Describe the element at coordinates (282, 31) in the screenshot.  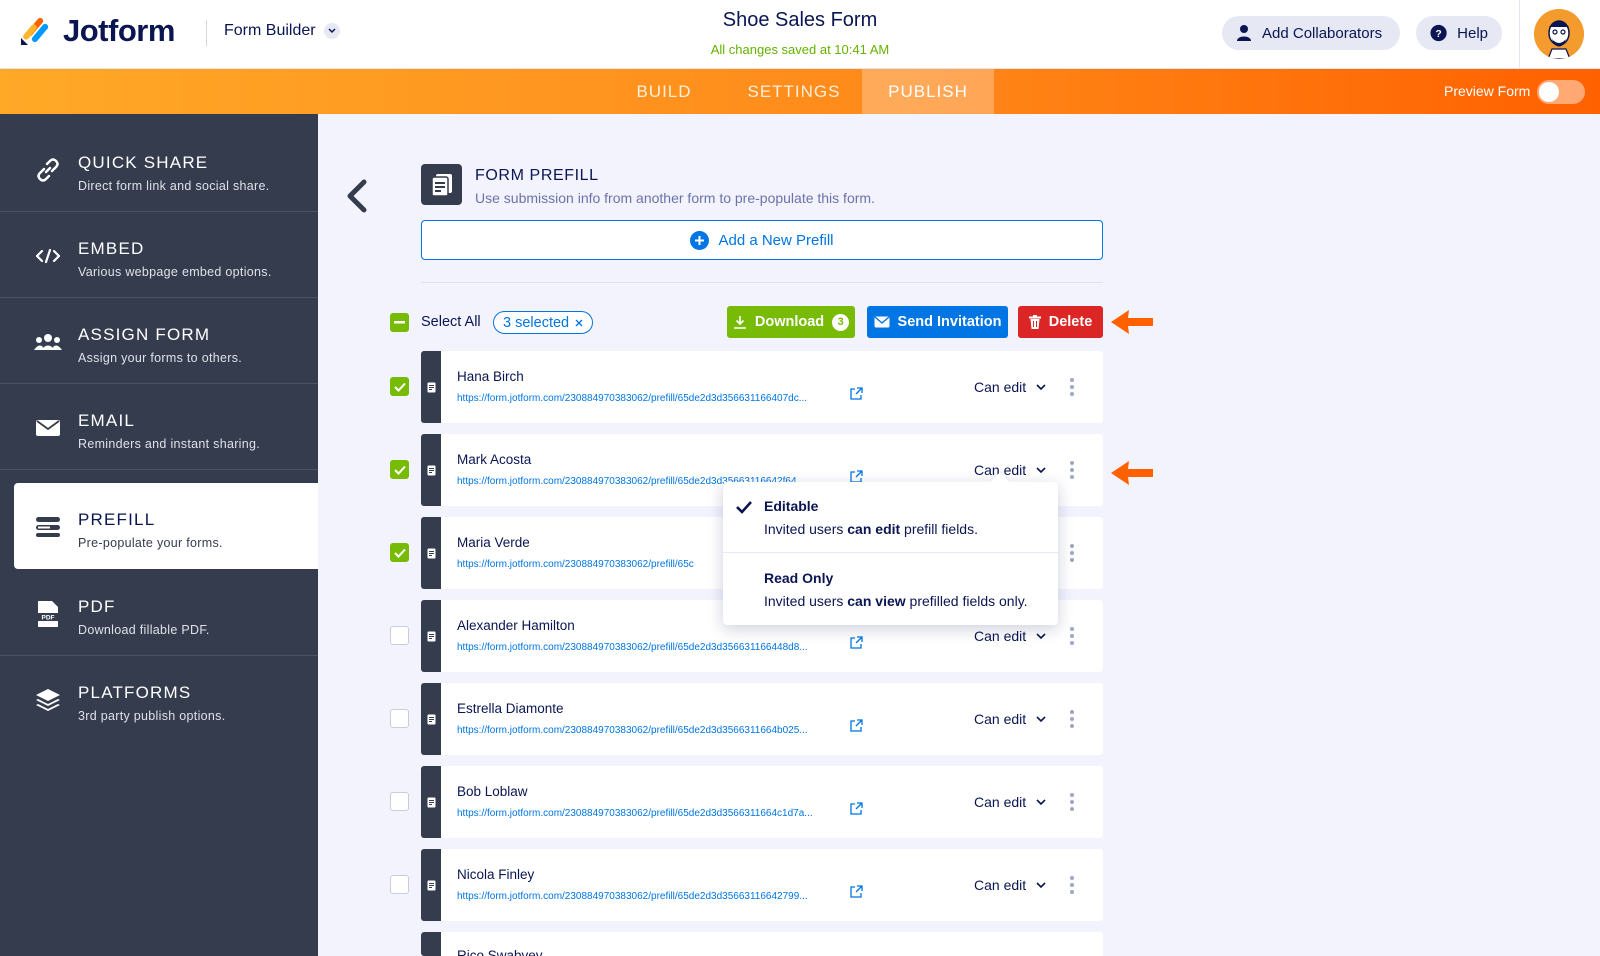
I see `form-builder-menu: Form Builder` at that location.